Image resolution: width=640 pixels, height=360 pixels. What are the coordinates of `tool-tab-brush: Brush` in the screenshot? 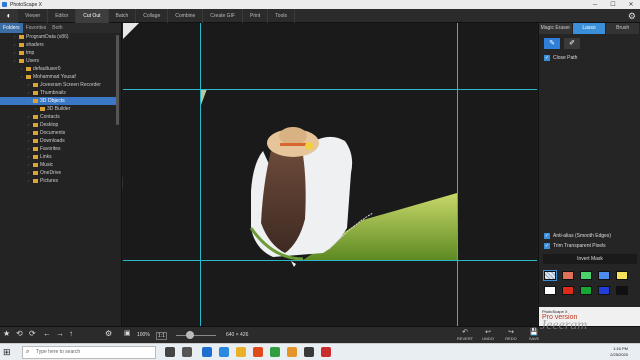 It's located at (623, 28).